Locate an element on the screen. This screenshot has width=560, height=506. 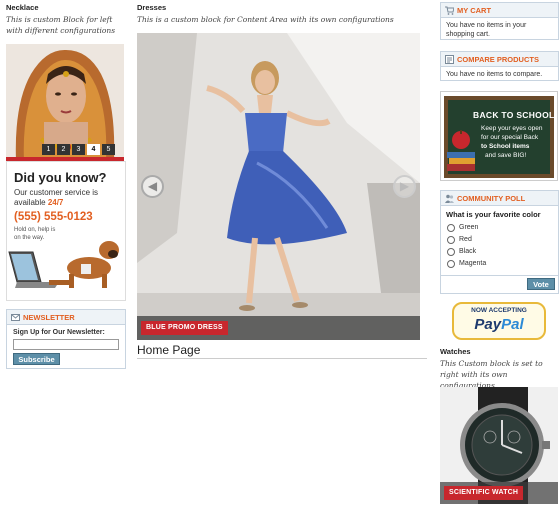
school-line5: and save BIG! is located at coordinates (506, 155).